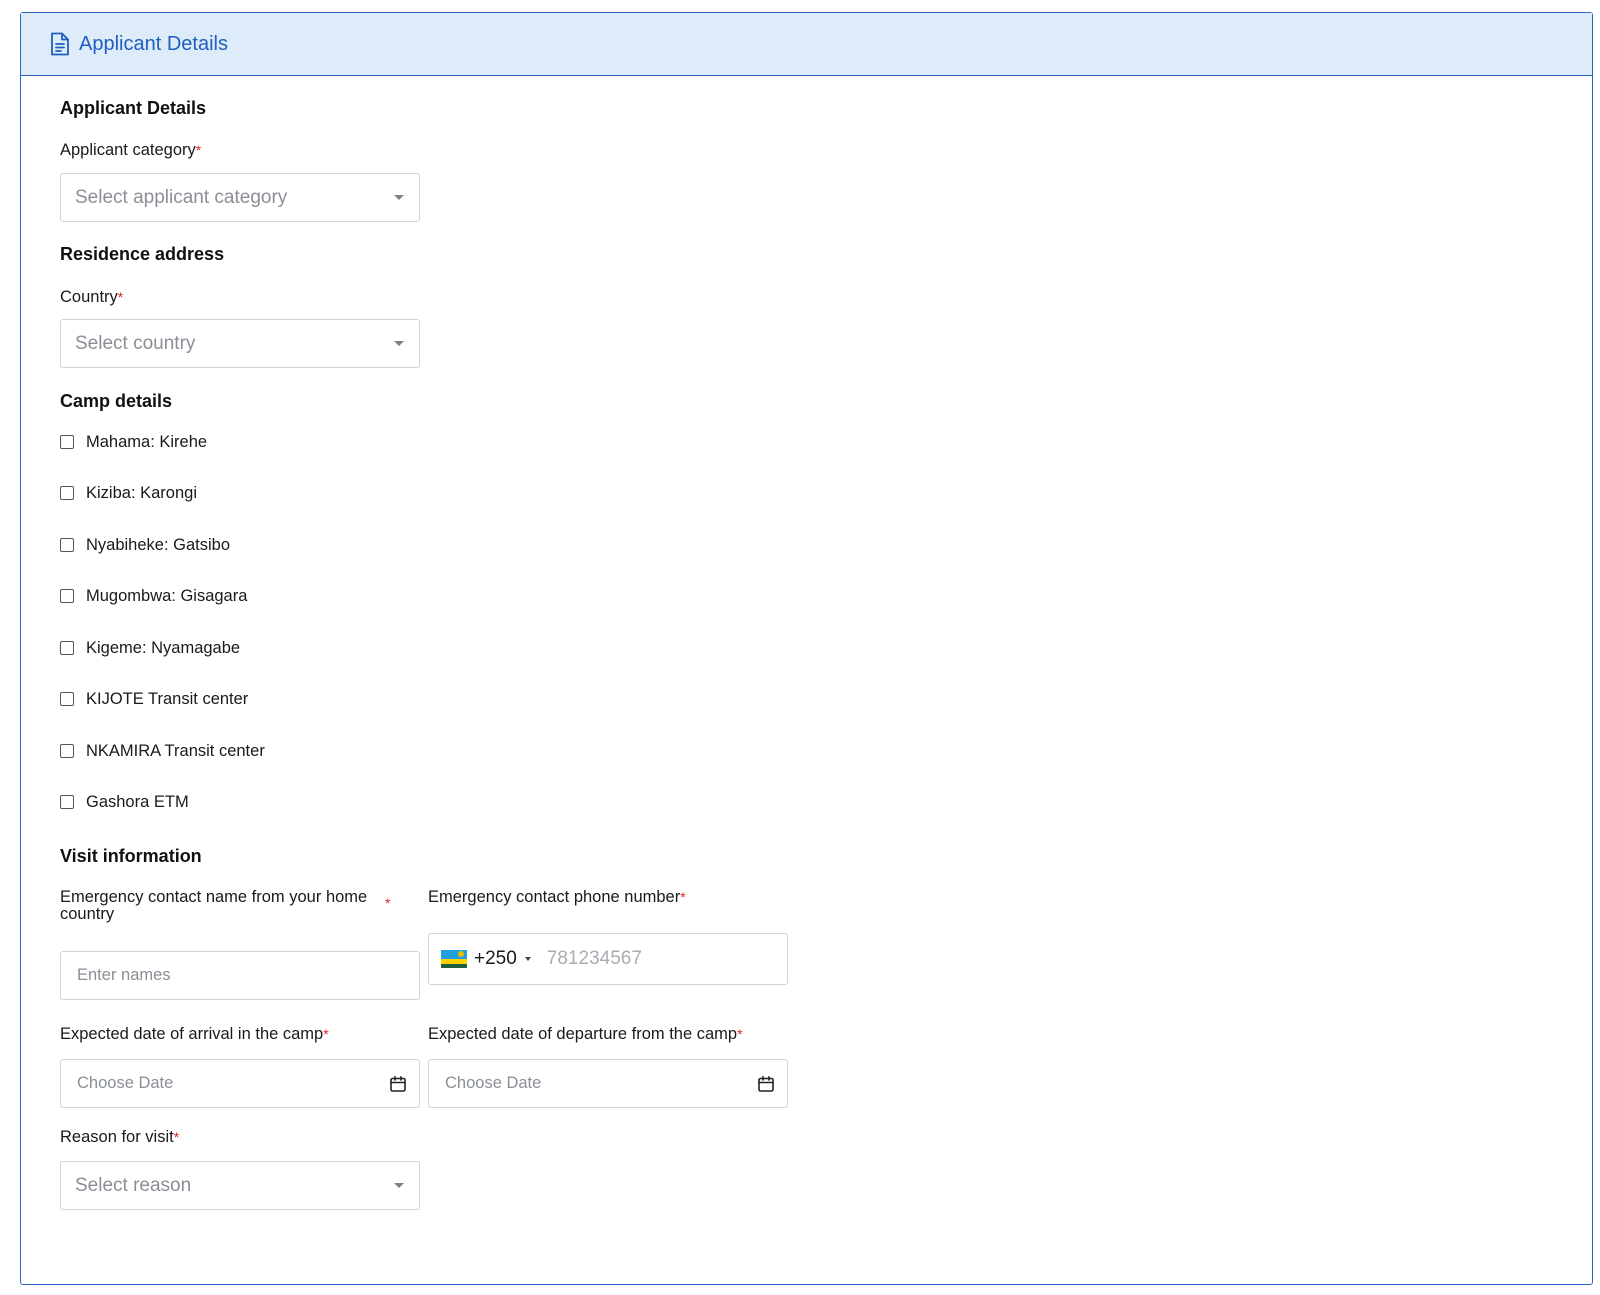 The height and width of the screenshot is (1295, 1600). I want to click on arrival-date-label: Expected date of arrival in the camp*, so click(194, 1034).